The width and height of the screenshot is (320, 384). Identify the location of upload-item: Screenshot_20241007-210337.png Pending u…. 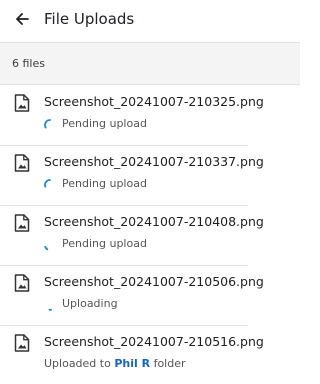
(150, 176).